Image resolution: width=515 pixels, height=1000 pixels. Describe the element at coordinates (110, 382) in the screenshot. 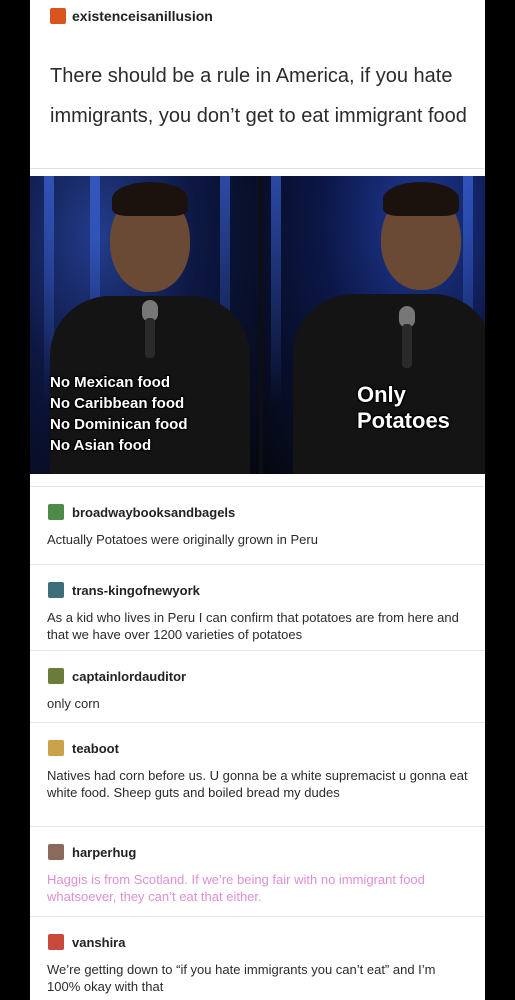

I see `caption-line: No Mexican food` at that location.